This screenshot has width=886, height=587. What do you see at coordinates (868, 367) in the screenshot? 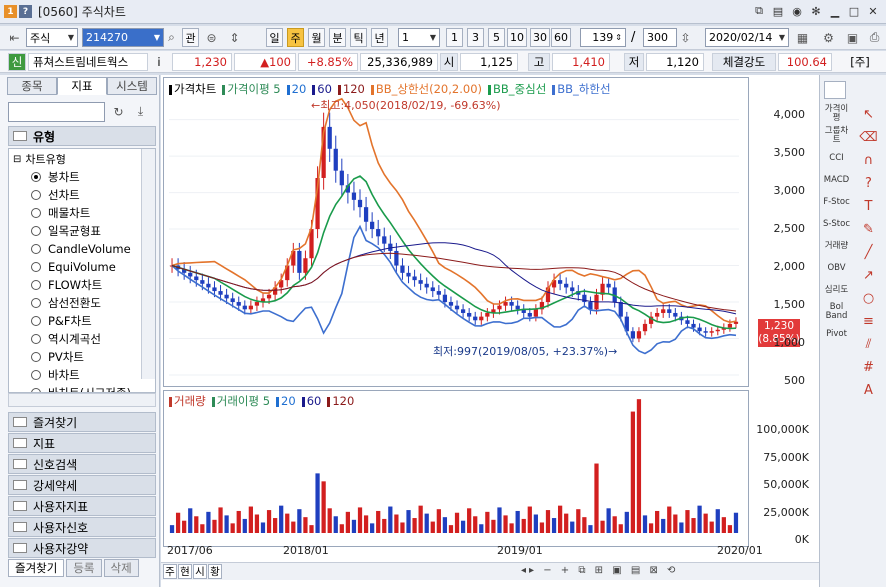
I see `grid-icon: #` at bounding box center [868, 367].